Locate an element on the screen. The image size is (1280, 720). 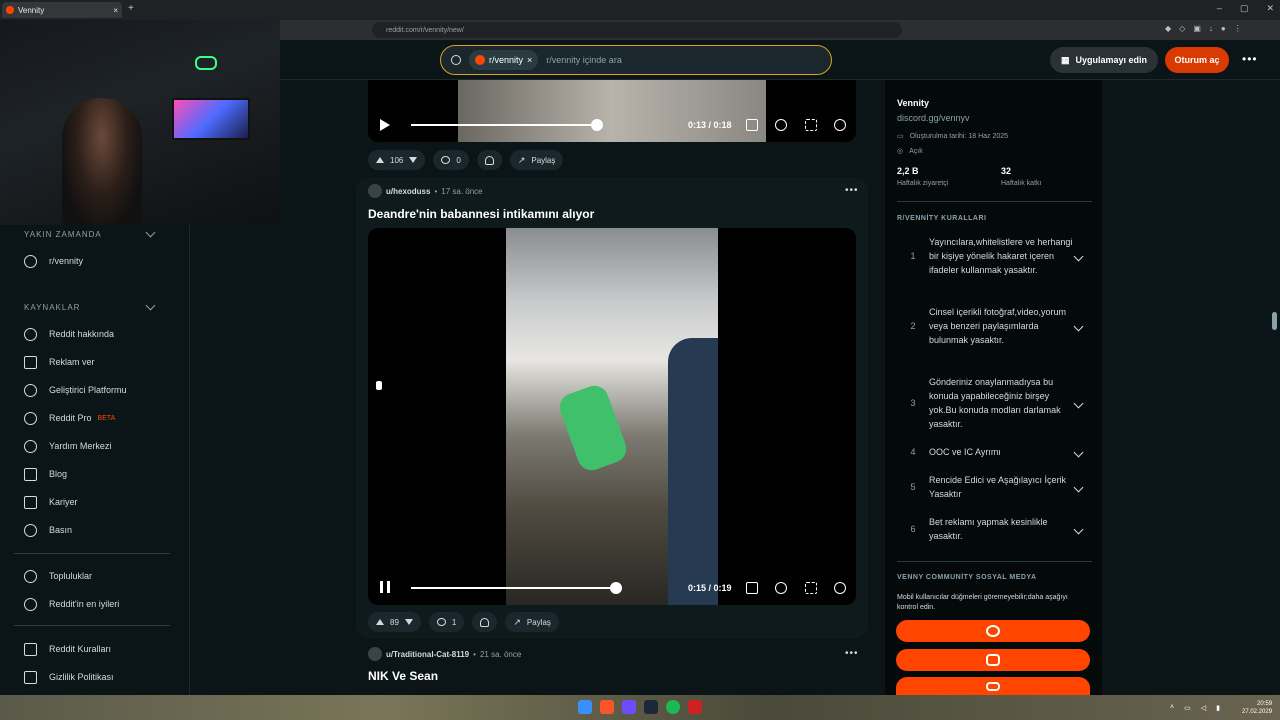
post-video-player is located at coordinates (612, 111).